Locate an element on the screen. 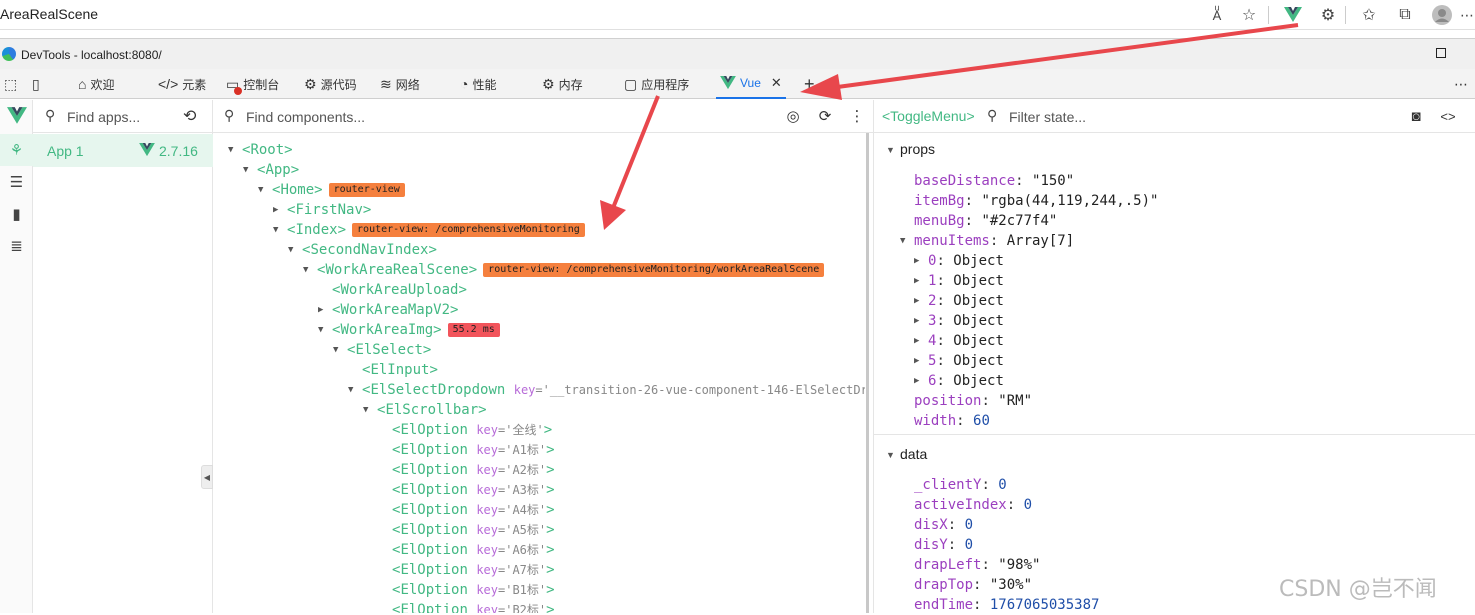 The height and width of the screenshot is (615, 1475). data-section-header: ▼ data is located at coordinates (906, 454).